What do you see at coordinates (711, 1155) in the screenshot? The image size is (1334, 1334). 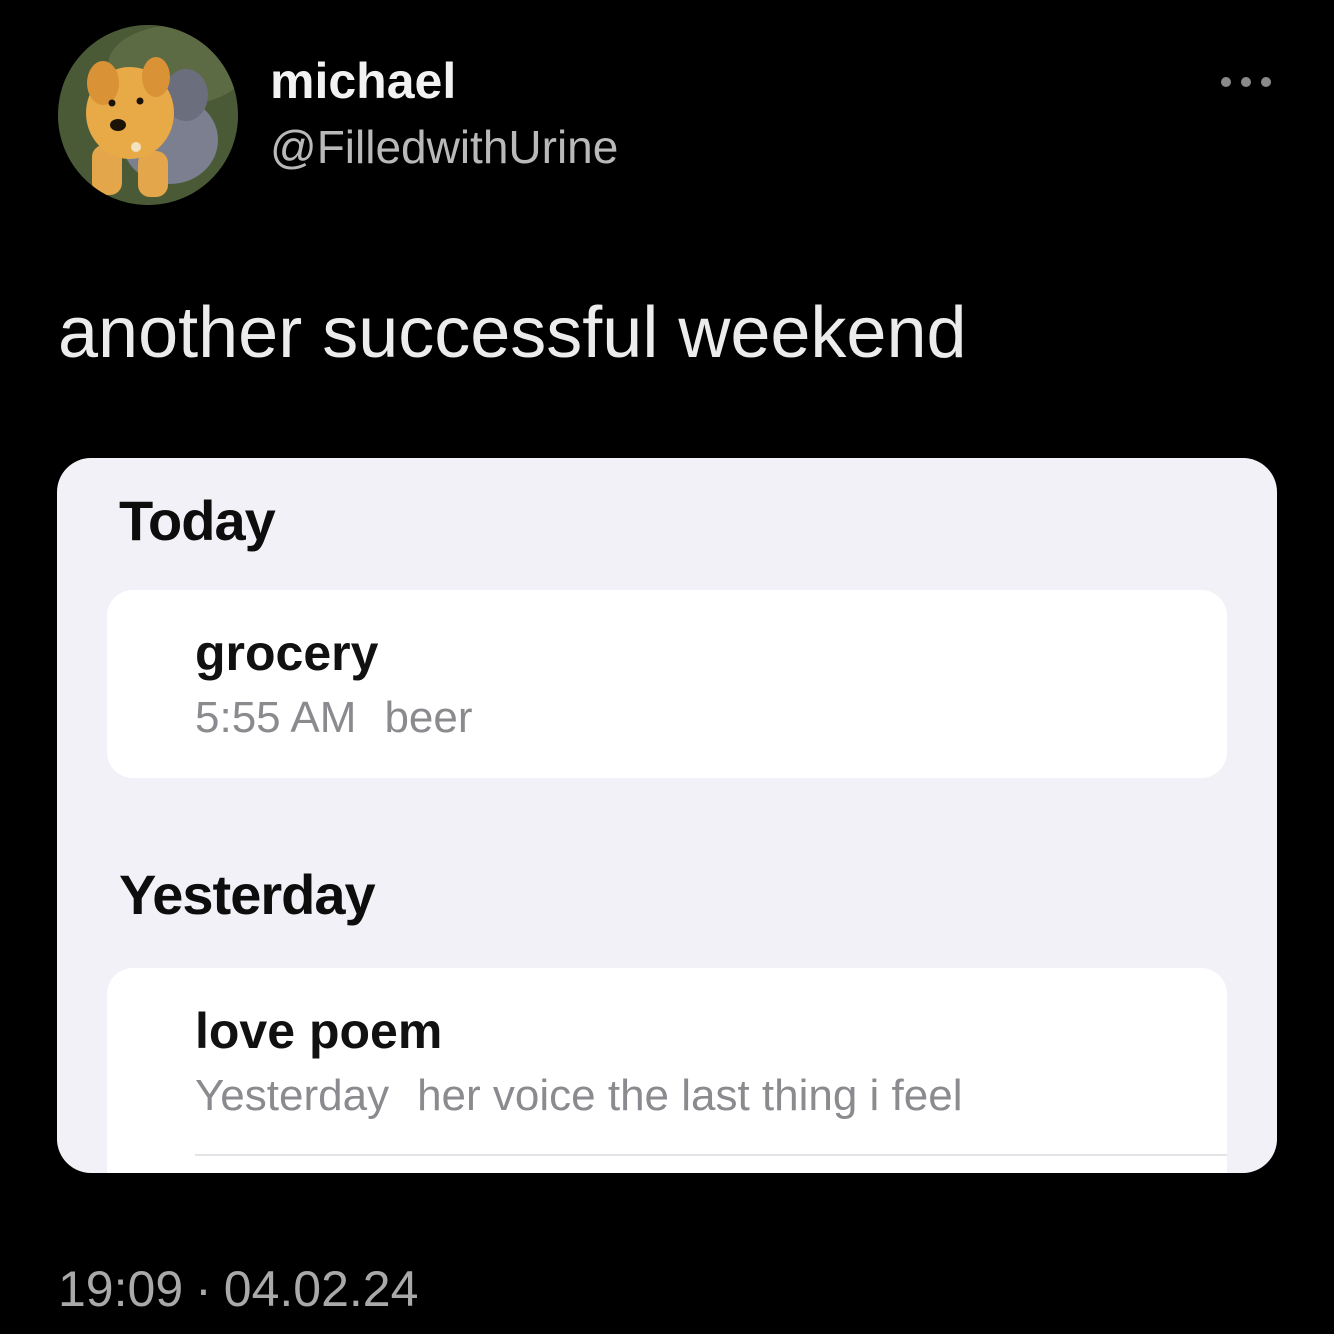 I see `note-divider` at bounding box center [711, 1155].